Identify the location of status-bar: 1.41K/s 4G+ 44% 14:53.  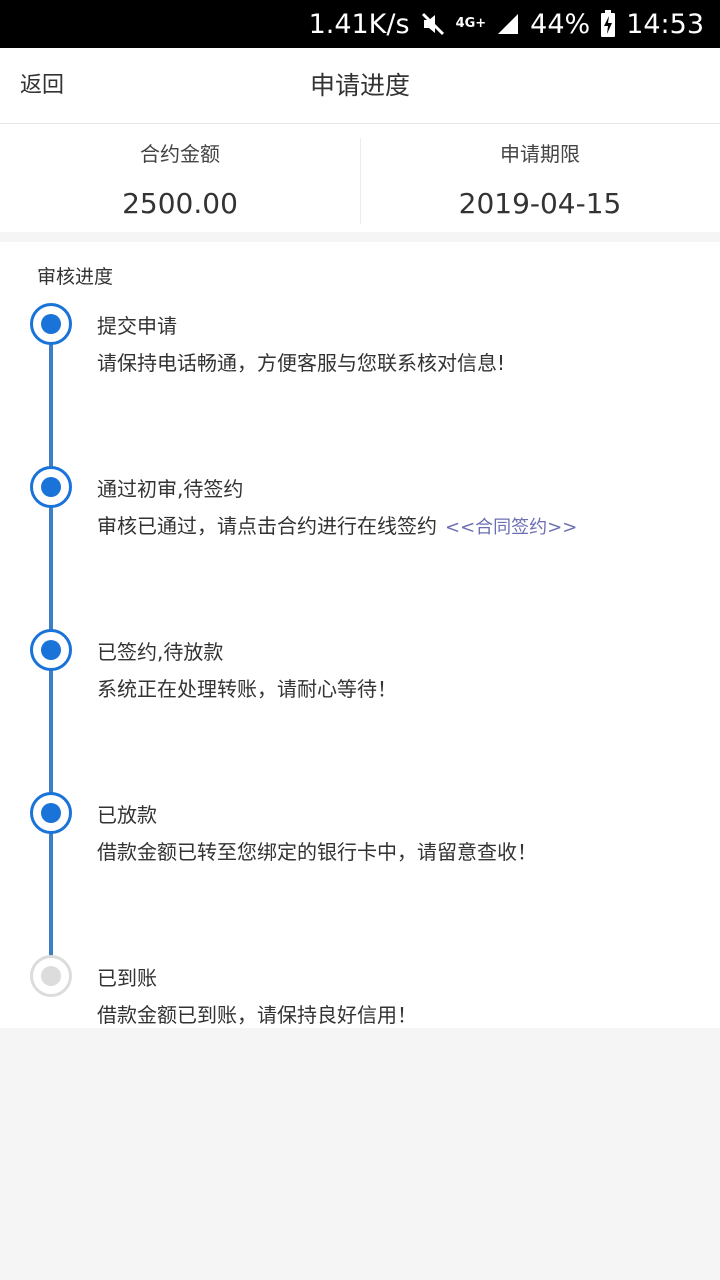
(360, 24).